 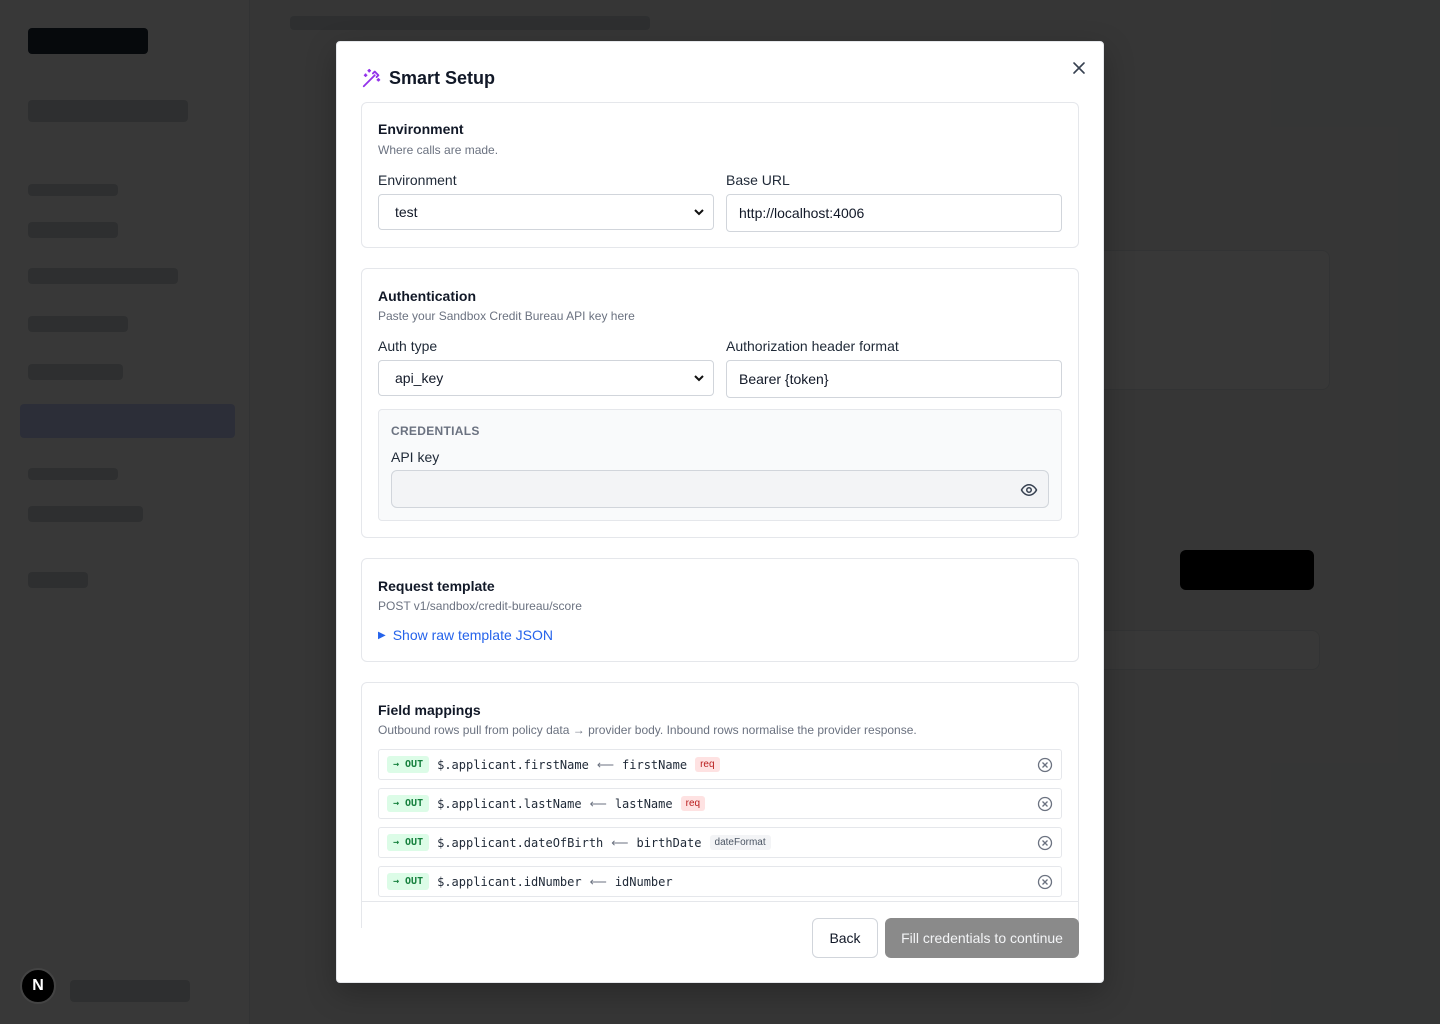 What do you see at coordinates (720, 901) in the screenshot?
I see `footer-divider` at bounding box center [720, 901].